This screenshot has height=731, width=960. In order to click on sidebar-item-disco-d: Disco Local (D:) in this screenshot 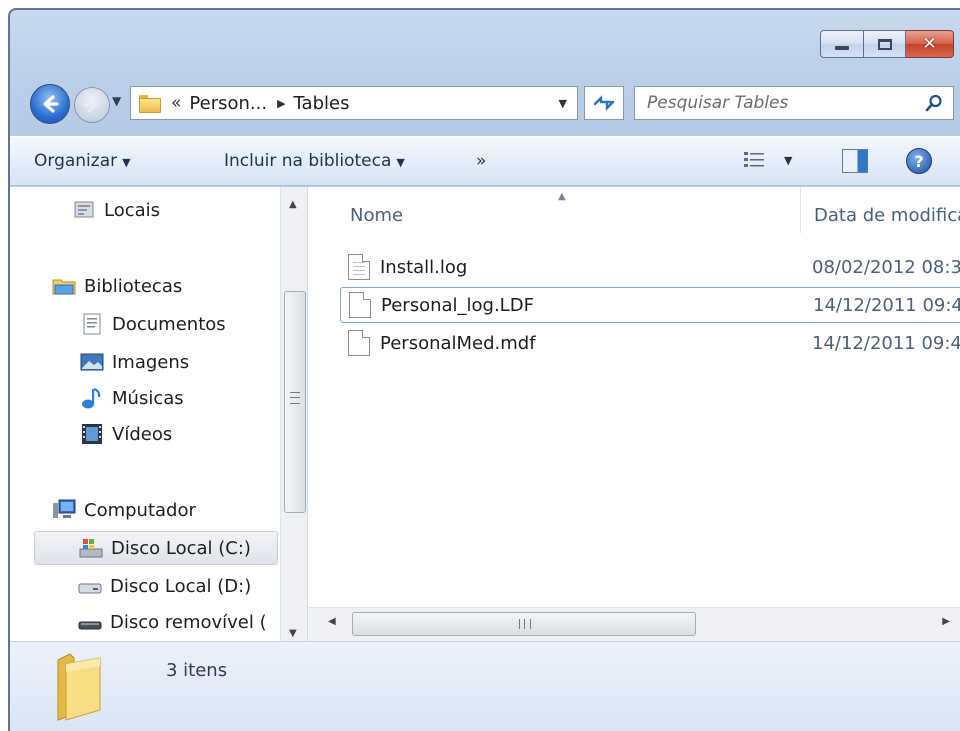, I will do `click(164, 586)`.